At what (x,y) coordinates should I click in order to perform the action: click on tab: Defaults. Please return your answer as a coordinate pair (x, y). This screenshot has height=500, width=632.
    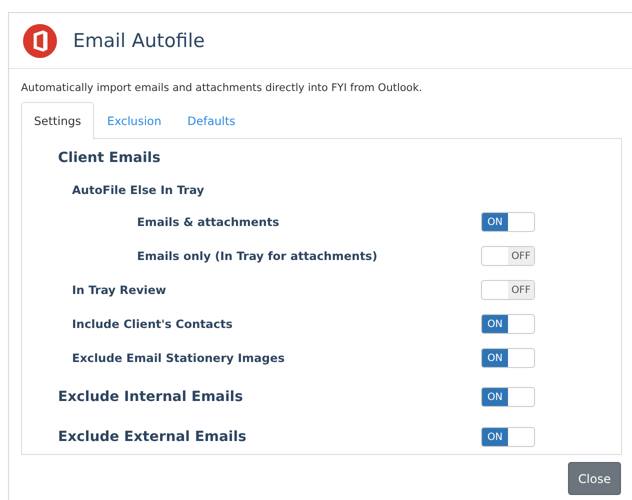
    Looking at the image, I should click on (211, 121).